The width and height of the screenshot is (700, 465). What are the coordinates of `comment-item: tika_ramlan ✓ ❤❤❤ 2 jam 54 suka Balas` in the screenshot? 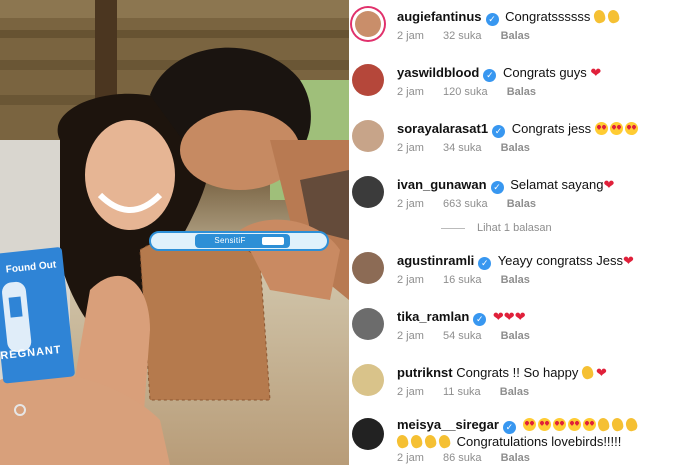 It's located at (524, 330).